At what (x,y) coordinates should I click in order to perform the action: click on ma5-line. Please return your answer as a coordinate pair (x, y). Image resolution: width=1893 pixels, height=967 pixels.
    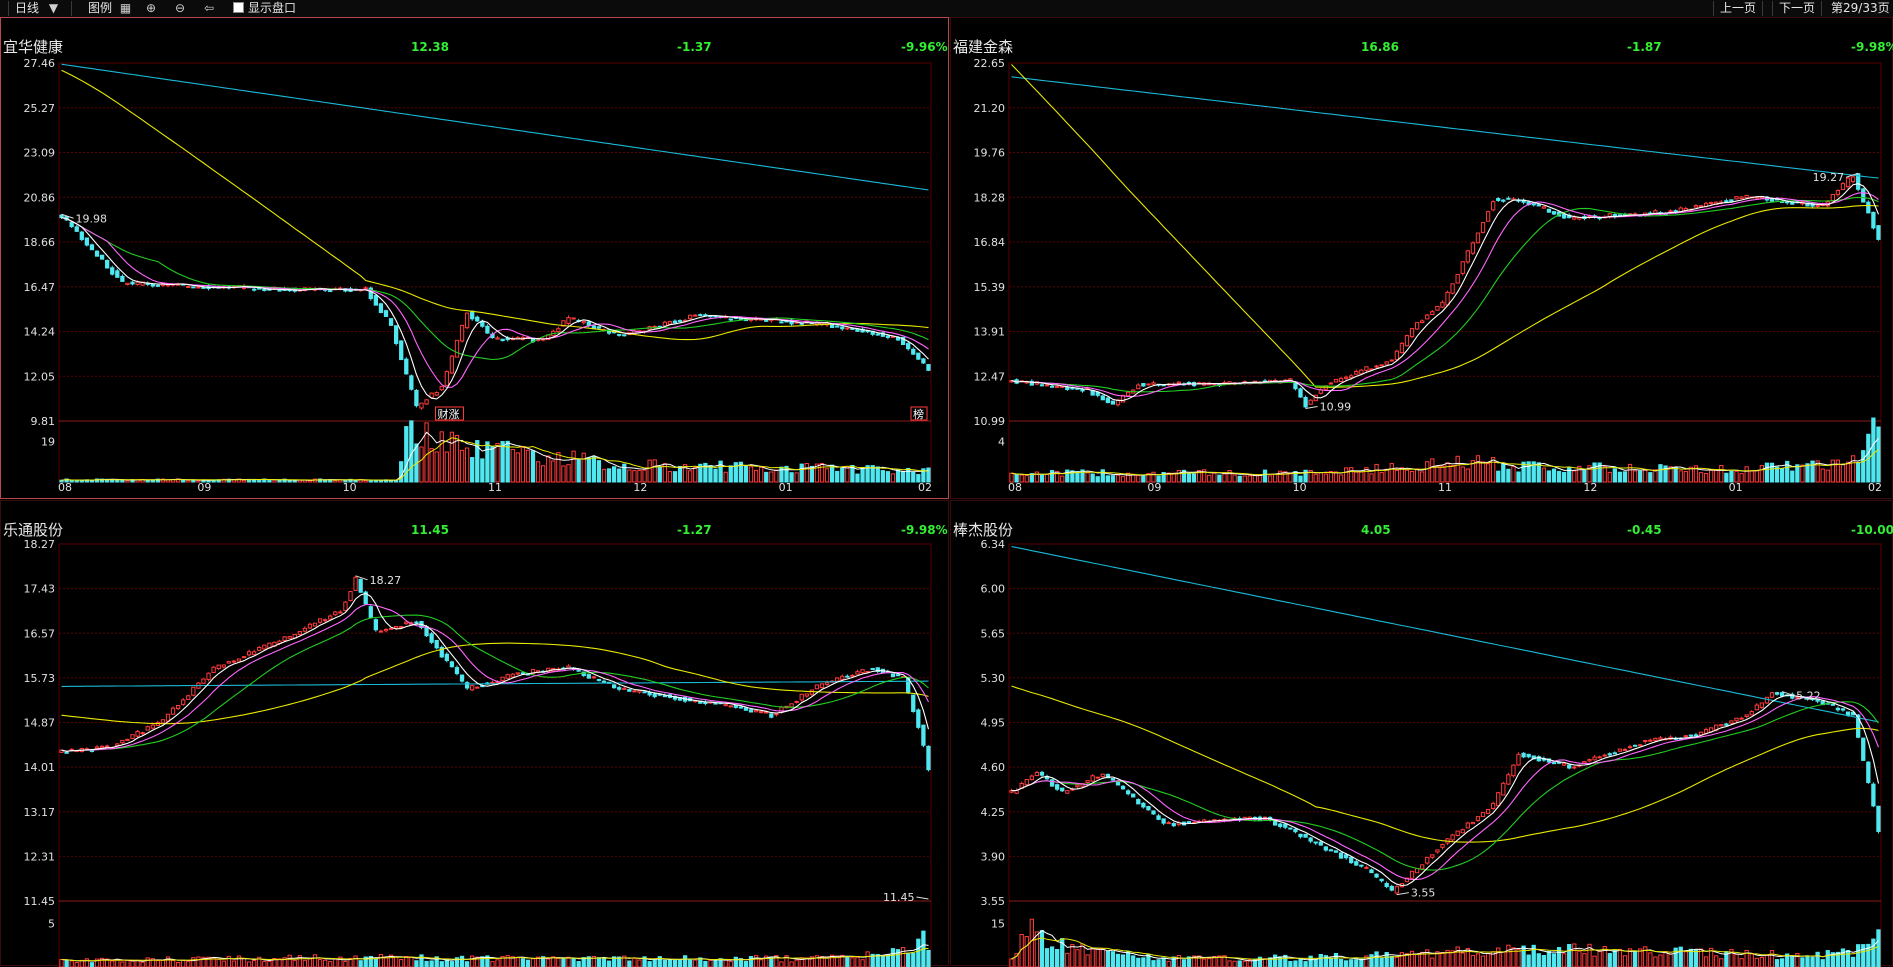
    Looking at the image, I should click on (495, 308).